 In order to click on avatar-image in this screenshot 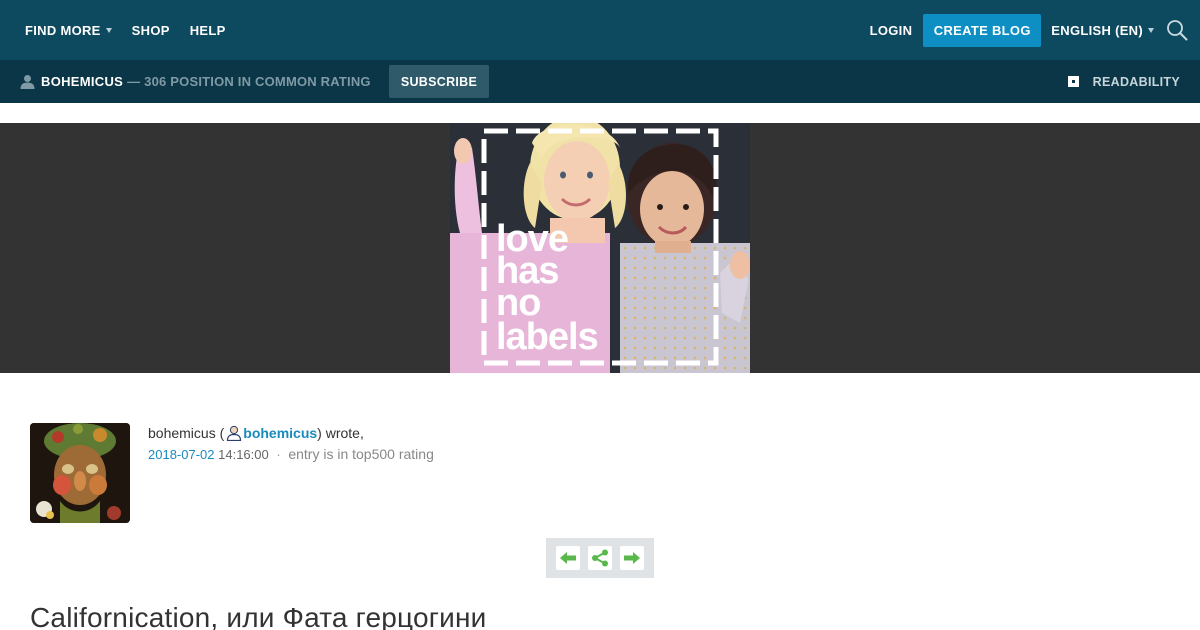, I will do `click(80, 473)`.